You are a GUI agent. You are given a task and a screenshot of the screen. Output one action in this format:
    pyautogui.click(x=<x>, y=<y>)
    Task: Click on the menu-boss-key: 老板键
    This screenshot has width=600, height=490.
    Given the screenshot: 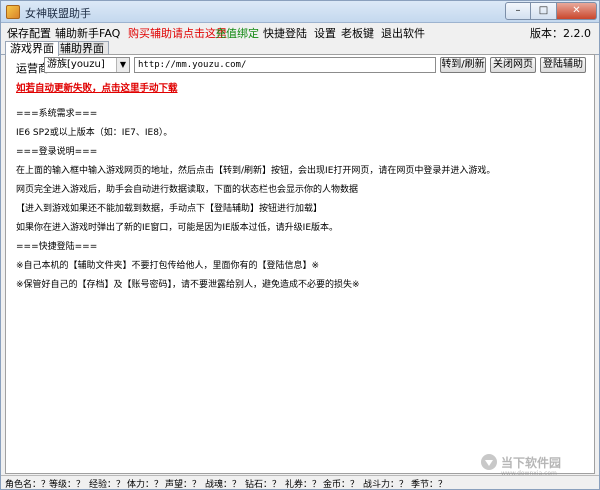 What is the action you would take?
    pyautogui.click(x=357, y=33)
    